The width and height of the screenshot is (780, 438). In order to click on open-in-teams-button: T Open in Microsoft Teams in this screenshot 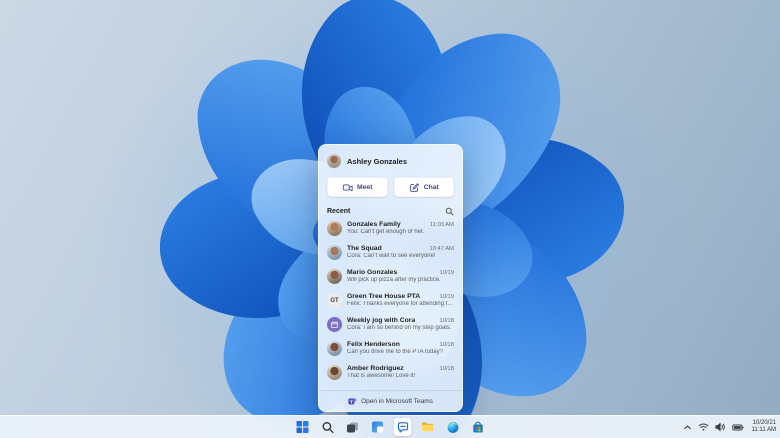, I will do `click(390, 400)`.